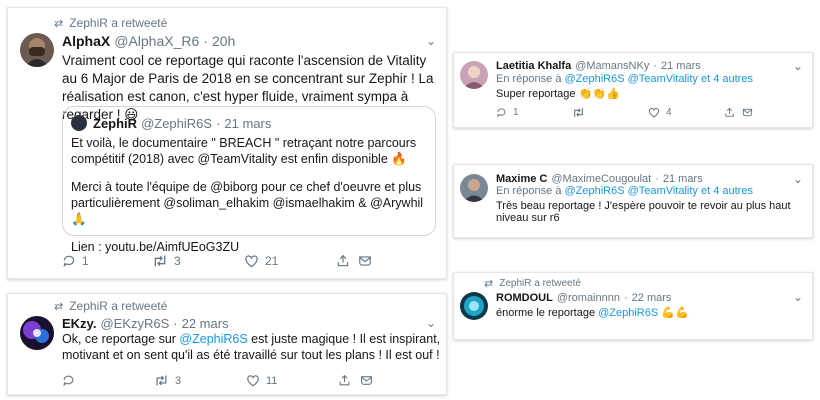 The width and height of the screenshot is (820, 400). Describe the element at coordinates (248, 123) in the screenshot. I see `quoted-timestamp: 21 mars` at that location.